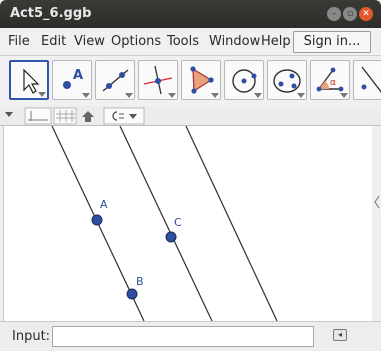 This screenshot has width=381, height=351. I want to click on ellipse-tool-icon, so click(287, 81).